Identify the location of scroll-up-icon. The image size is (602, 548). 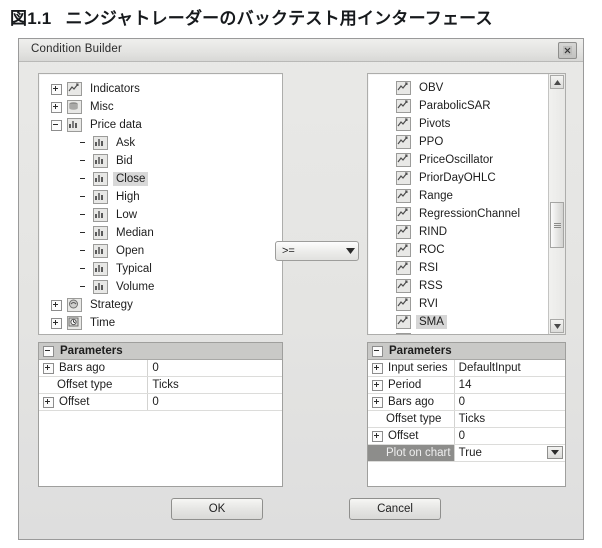
(557, 82).